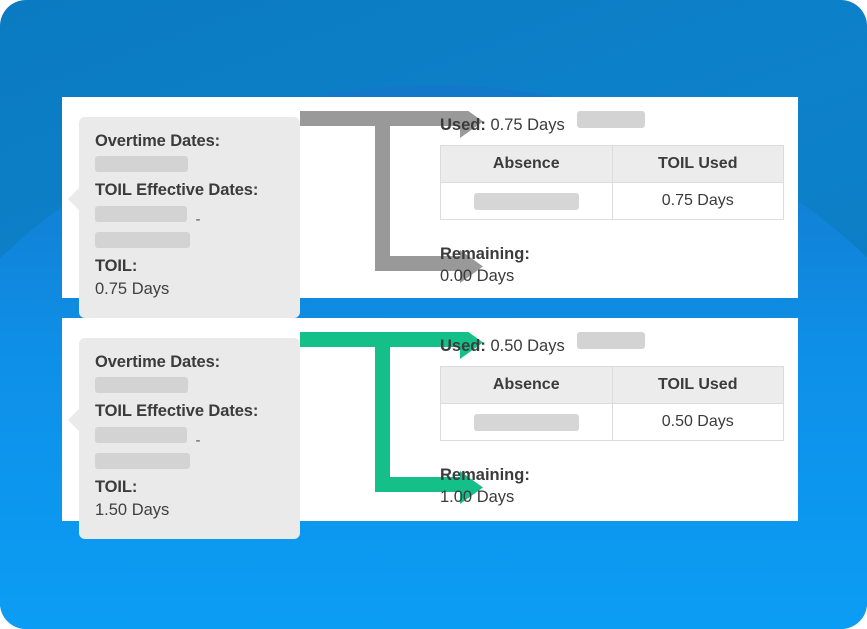 The image size is (867, 629). I want to click on toil-value: 1.50 Days, so click(132, 510).